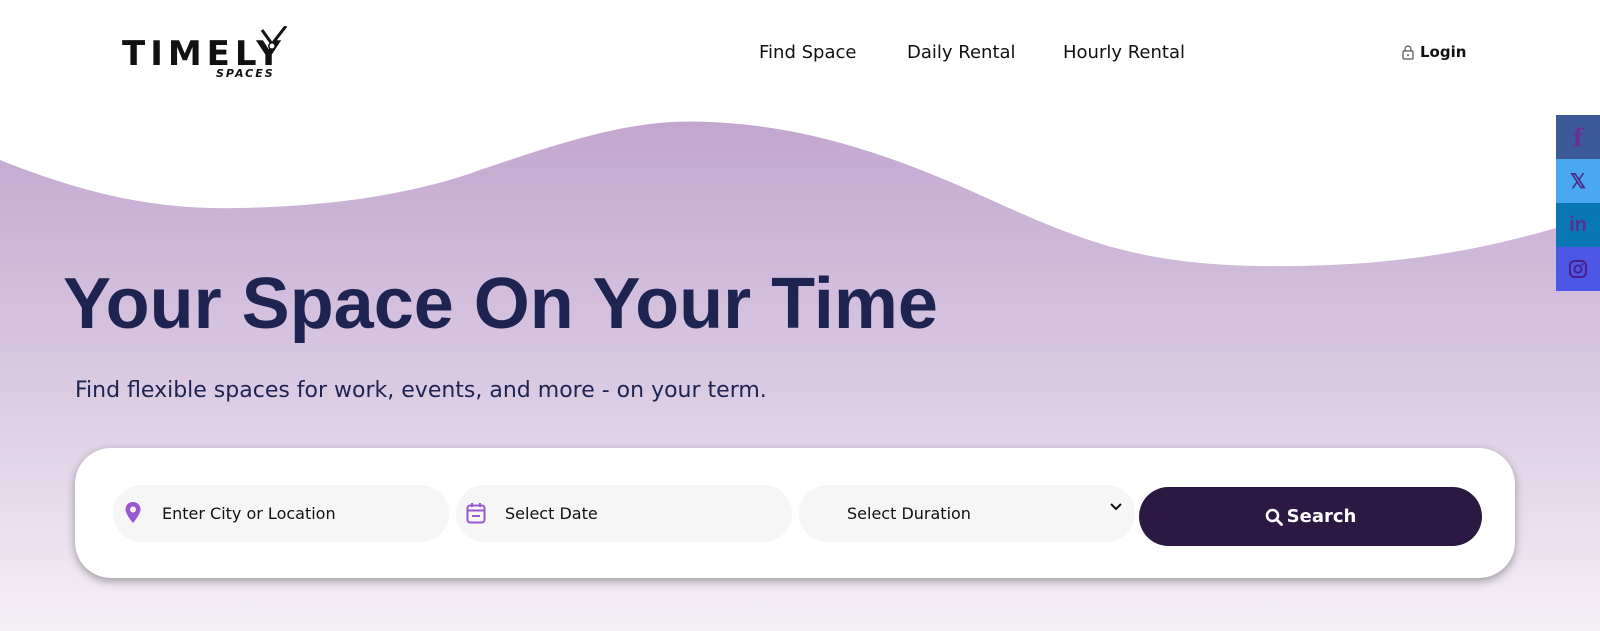 Image resolution: width=1600 pixels, height=631 pixels. I want to click on lock-icon, so click(1408, 52).